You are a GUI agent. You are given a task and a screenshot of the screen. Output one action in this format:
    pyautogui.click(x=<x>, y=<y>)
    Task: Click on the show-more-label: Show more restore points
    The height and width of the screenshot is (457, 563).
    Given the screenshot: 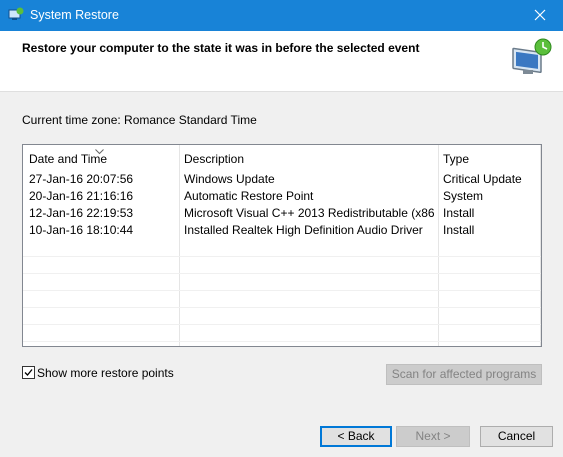 What is the action you would take?
    pyautogui.click(x=105, y=373)
    